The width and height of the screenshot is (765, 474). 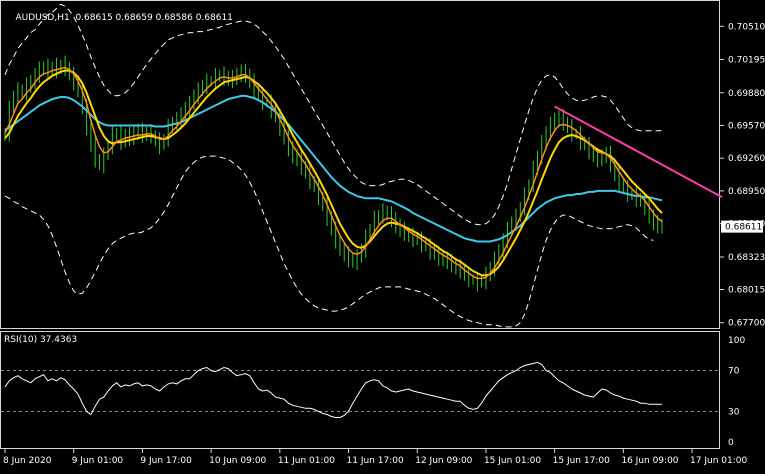 I want to click on price-tick-label: 0.68015, so click(x=746, y=290).